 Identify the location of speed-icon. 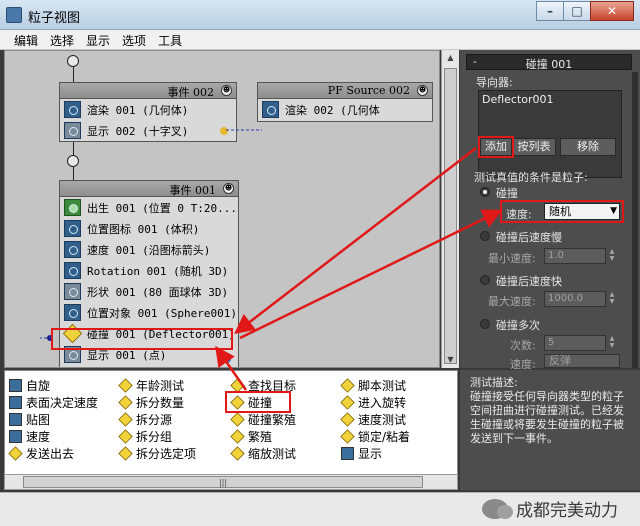
(72, 249).